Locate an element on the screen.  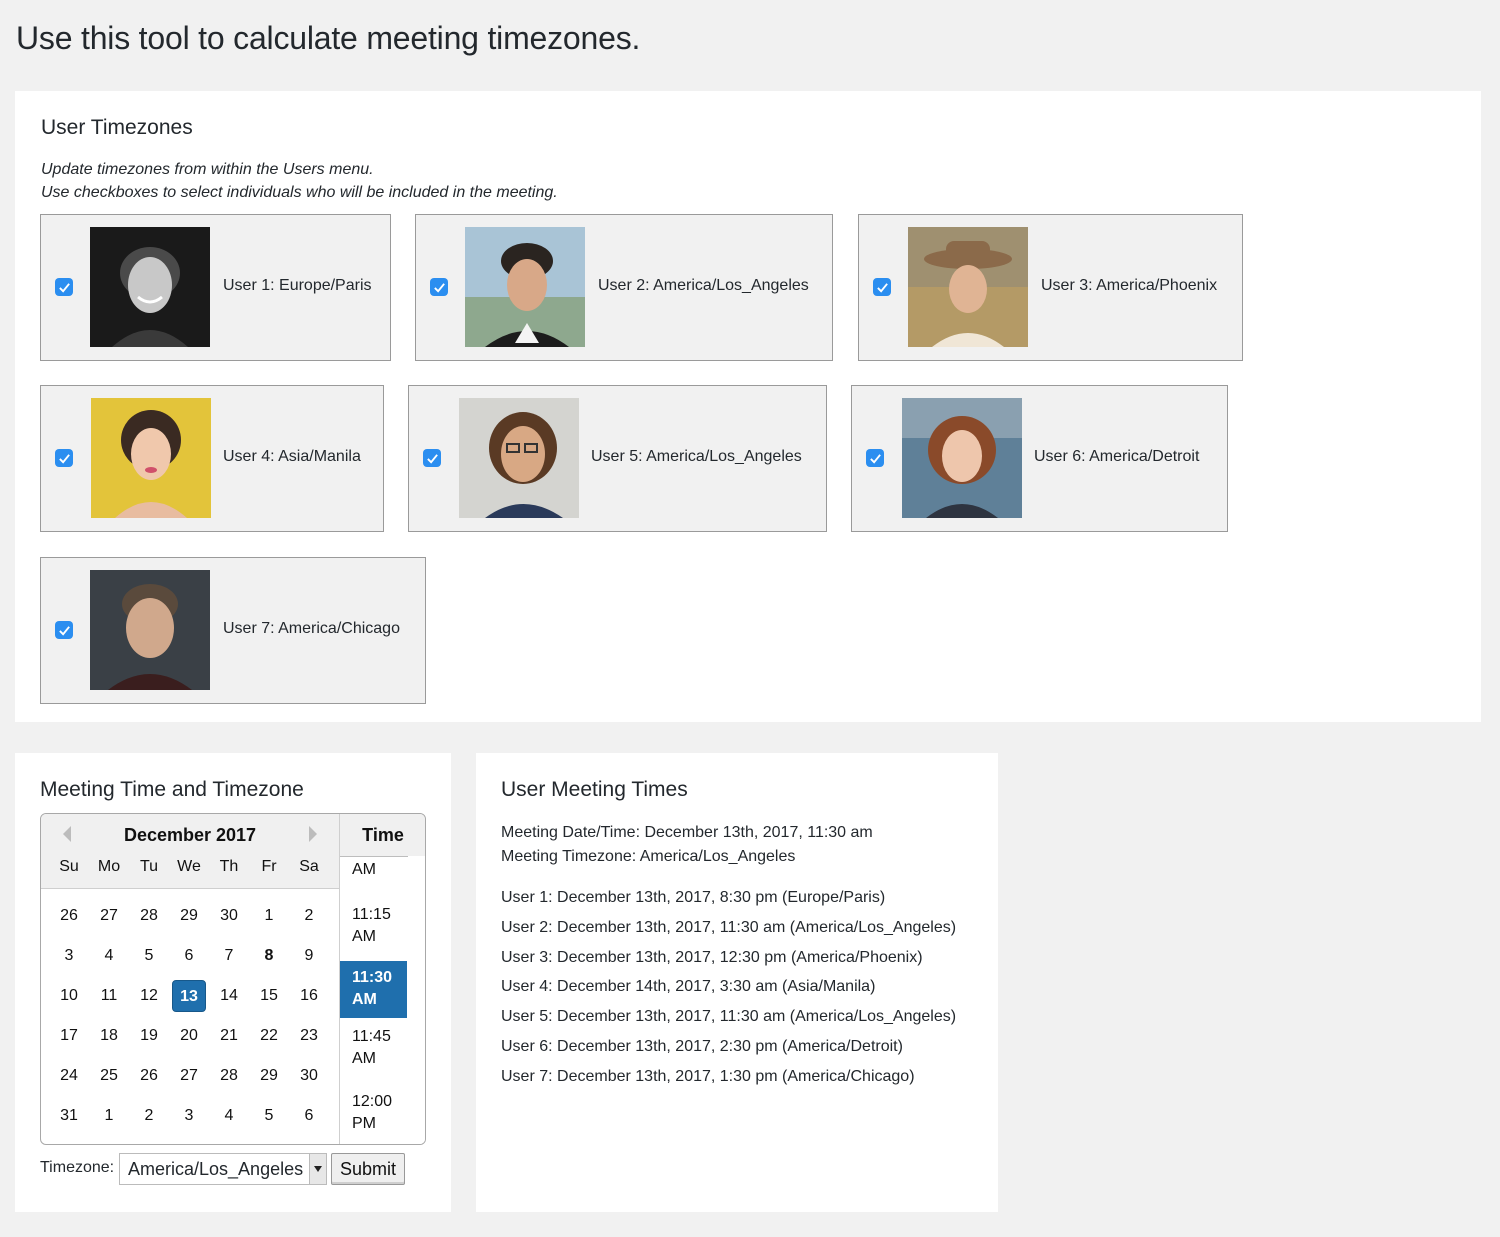
time-list-heading: Time is located at coordinates (382, 835).